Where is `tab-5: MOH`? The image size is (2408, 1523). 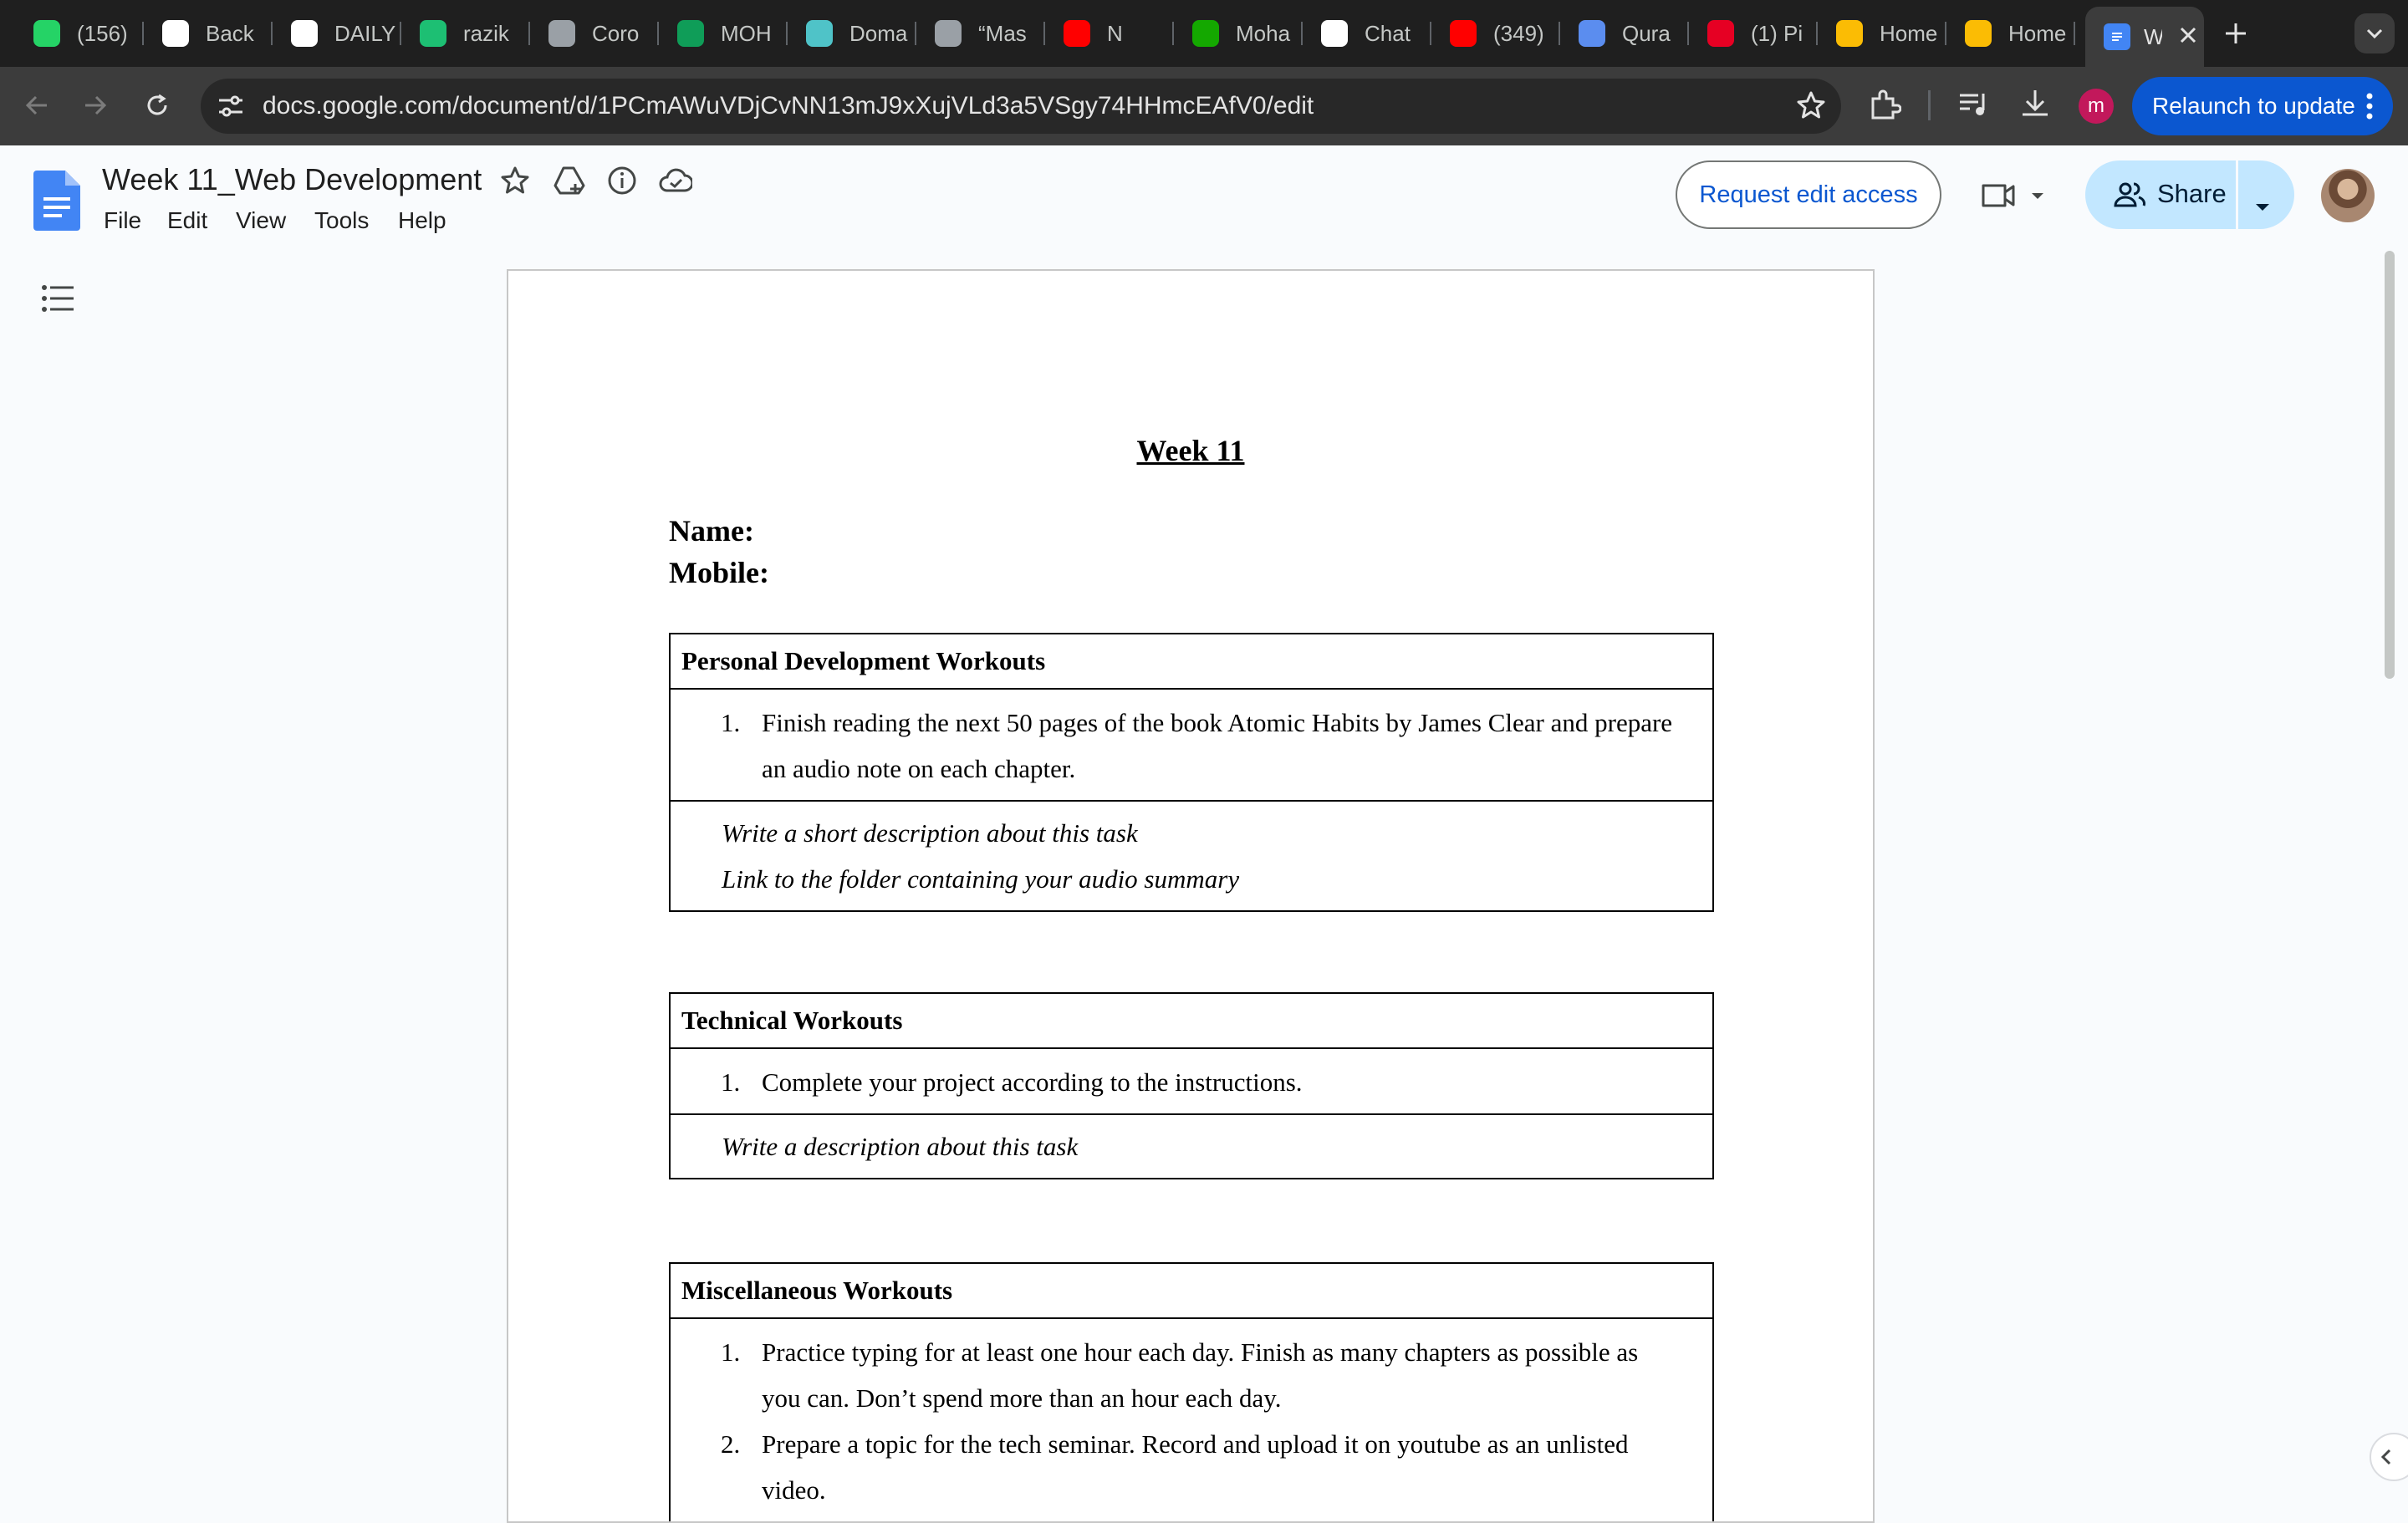
tab-5: MOH is located at coordinates (724, 33).